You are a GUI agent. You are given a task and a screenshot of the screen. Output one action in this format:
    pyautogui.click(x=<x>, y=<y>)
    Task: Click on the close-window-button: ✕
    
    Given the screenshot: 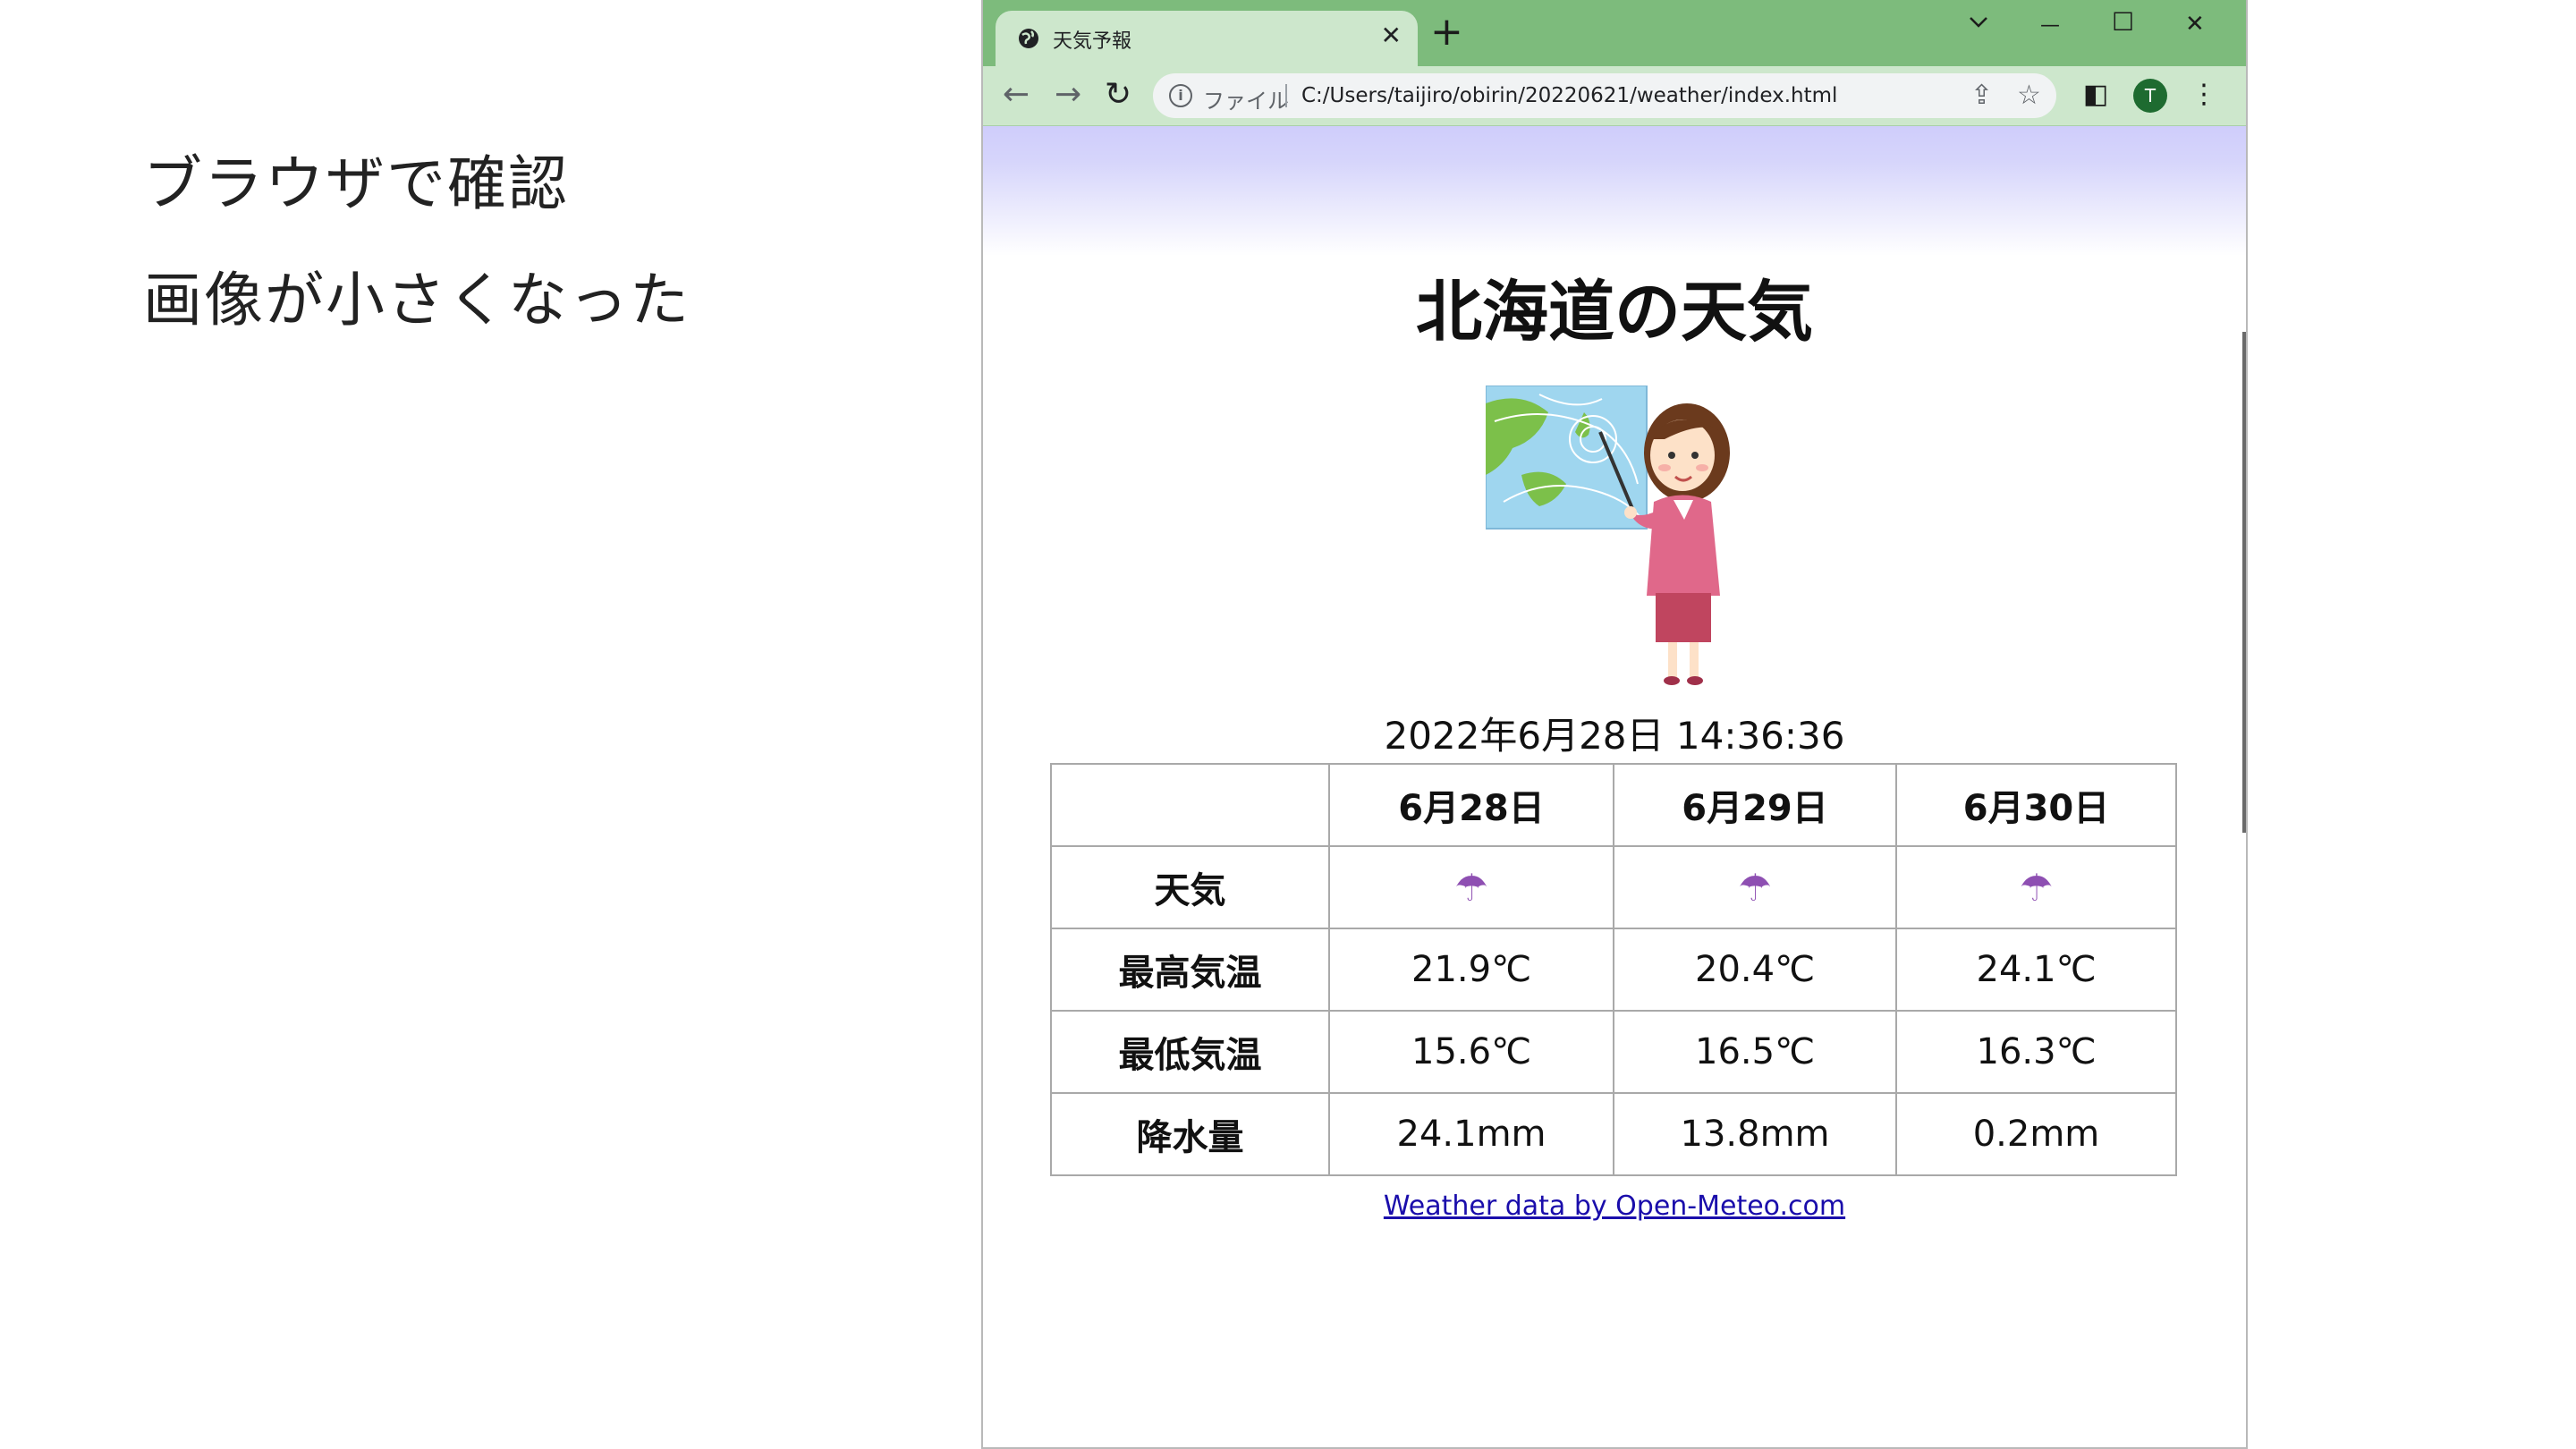 What is the action you would take?
    pyautogui.click(x=2195, y=24)
    